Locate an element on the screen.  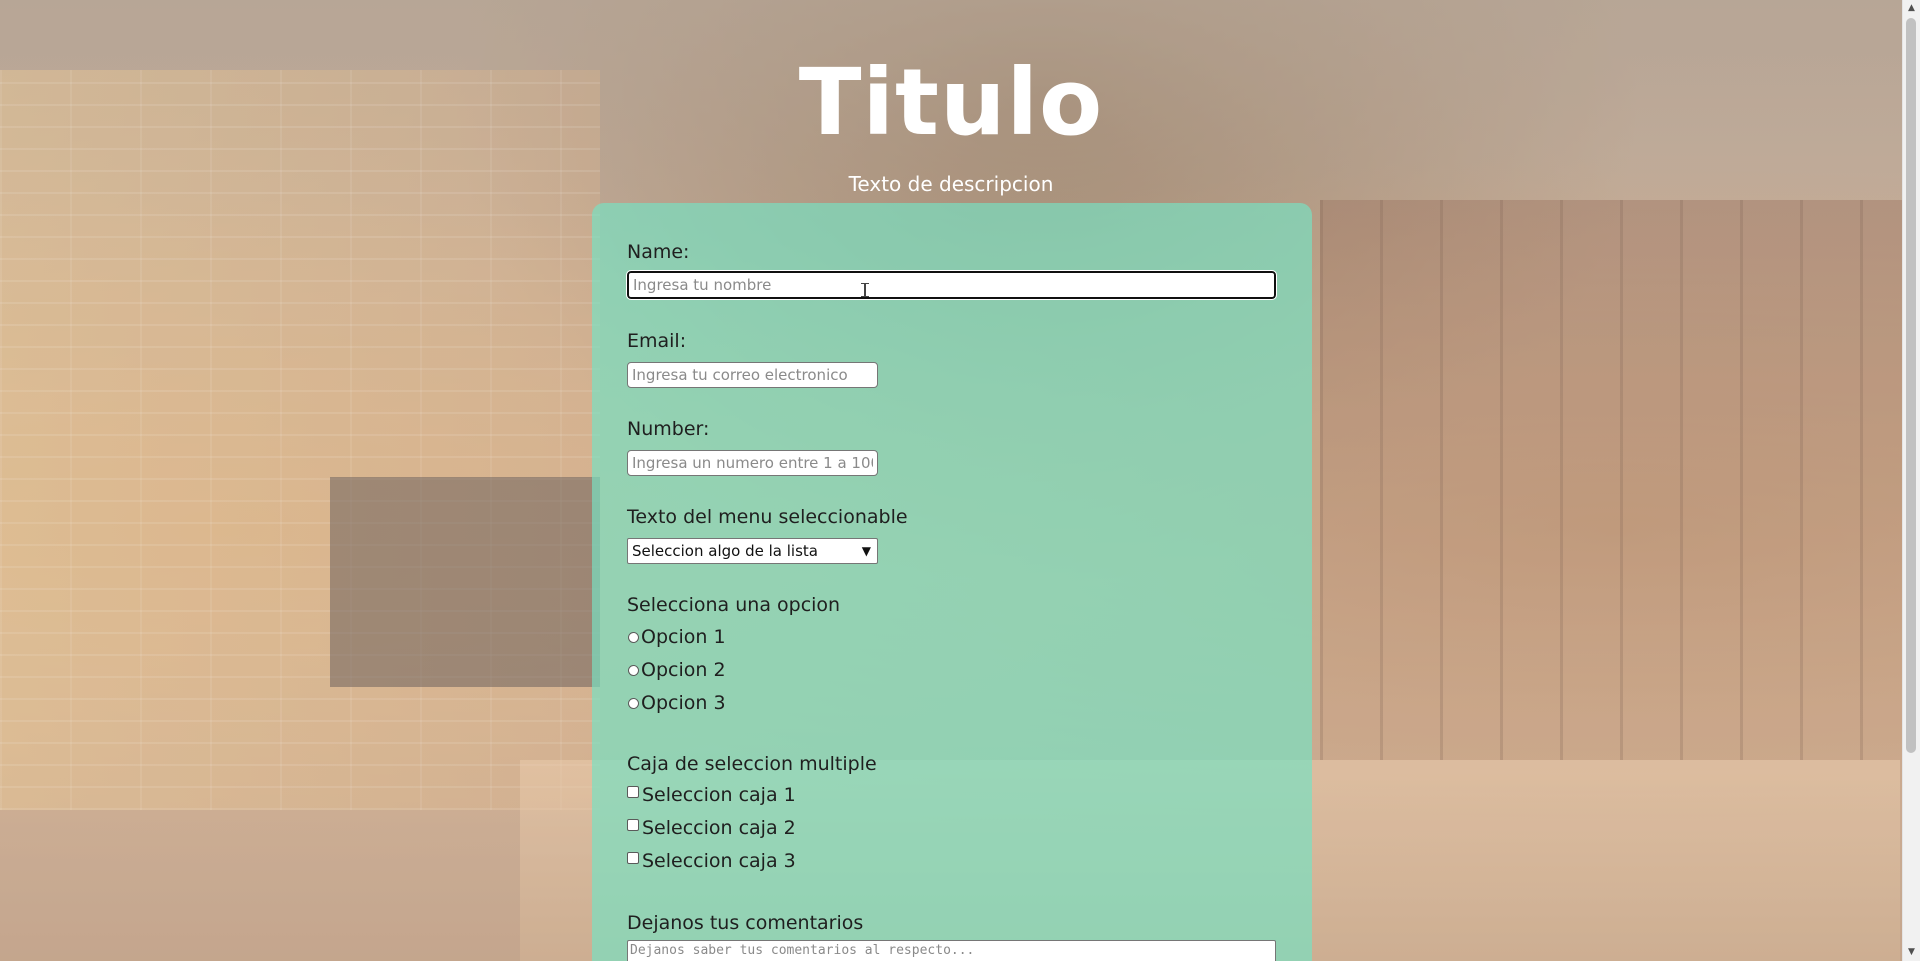
page-title: Titulo is located at coordinates (951, 102).